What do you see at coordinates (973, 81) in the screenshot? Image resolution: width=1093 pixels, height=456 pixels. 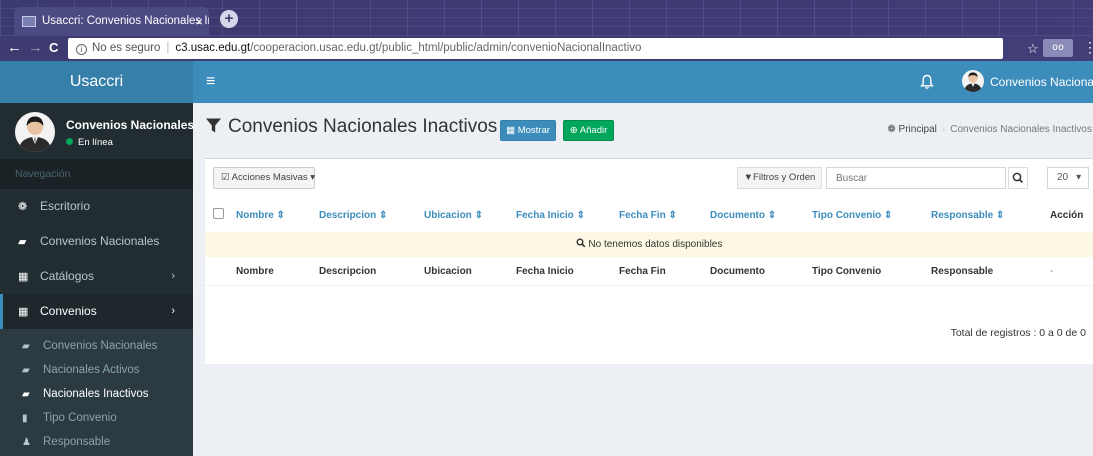 I see `avatar` at bounding box center [973, 81].